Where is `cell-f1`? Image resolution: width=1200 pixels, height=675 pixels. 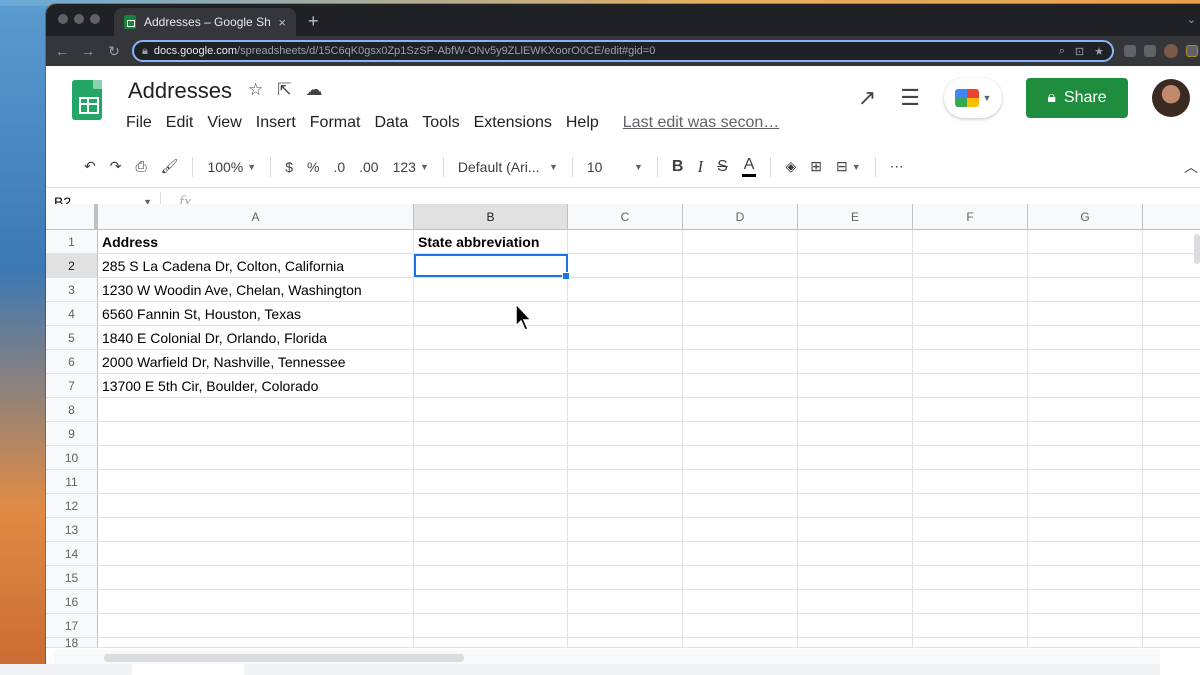 cell-f1 is located at coordinates (970, 241).